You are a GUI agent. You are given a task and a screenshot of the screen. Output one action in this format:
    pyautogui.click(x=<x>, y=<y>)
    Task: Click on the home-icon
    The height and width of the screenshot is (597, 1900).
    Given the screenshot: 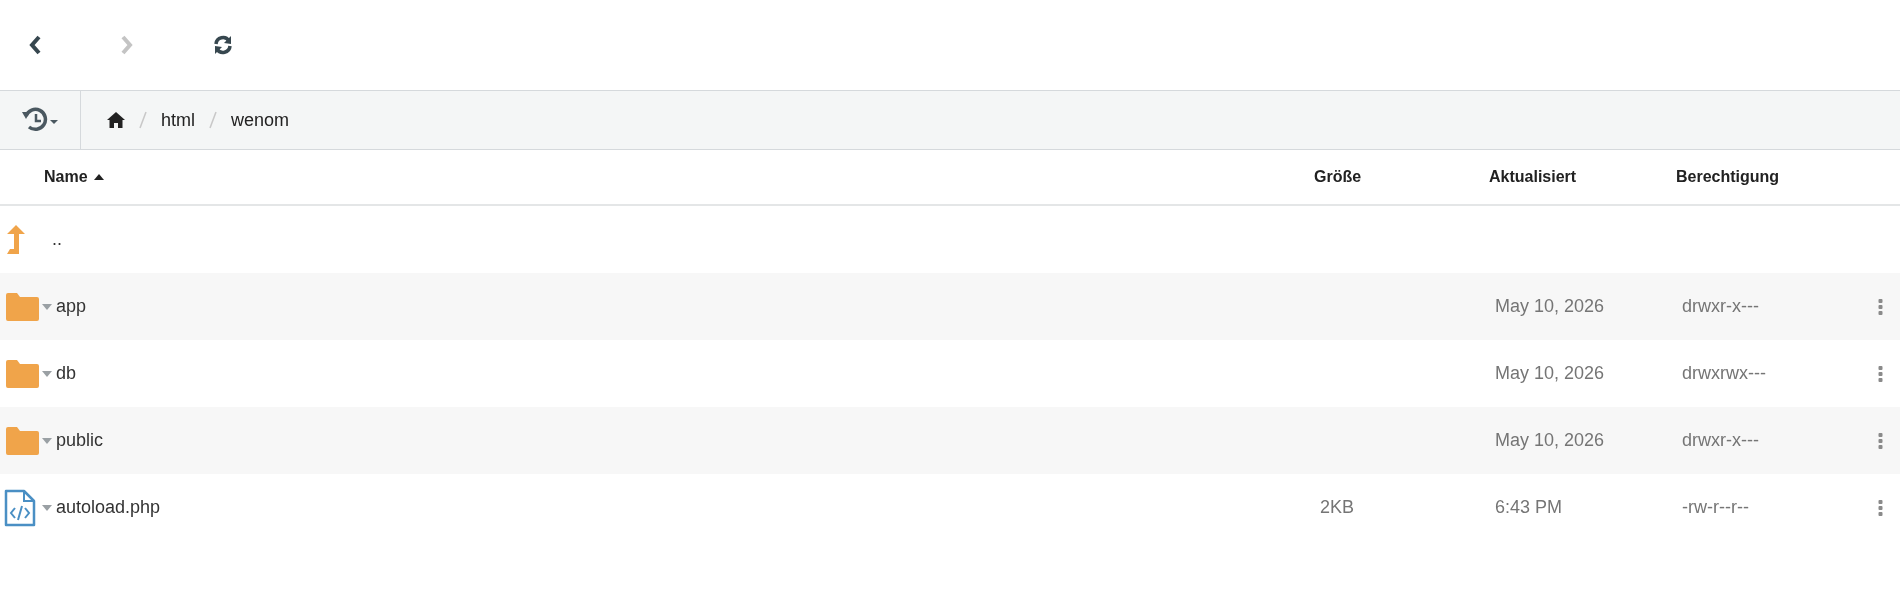 What is the action you would take?
    pyautogui.click(x=116, y=120)
    